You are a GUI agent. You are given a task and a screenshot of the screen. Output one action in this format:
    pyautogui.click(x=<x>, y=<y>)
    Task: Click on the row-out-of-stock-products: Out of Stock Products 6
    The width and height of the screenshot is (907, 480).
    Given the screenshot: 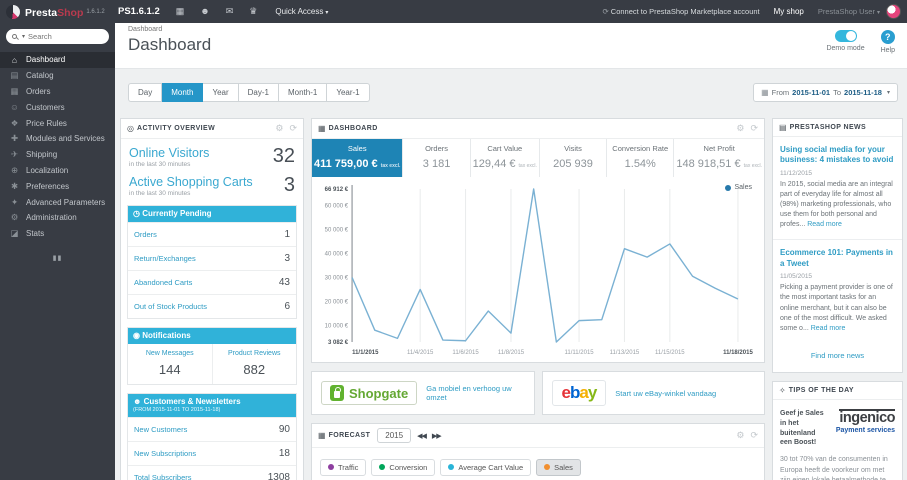 What is the action you would take?
    pyautogui.click(x=212, y=306)
    